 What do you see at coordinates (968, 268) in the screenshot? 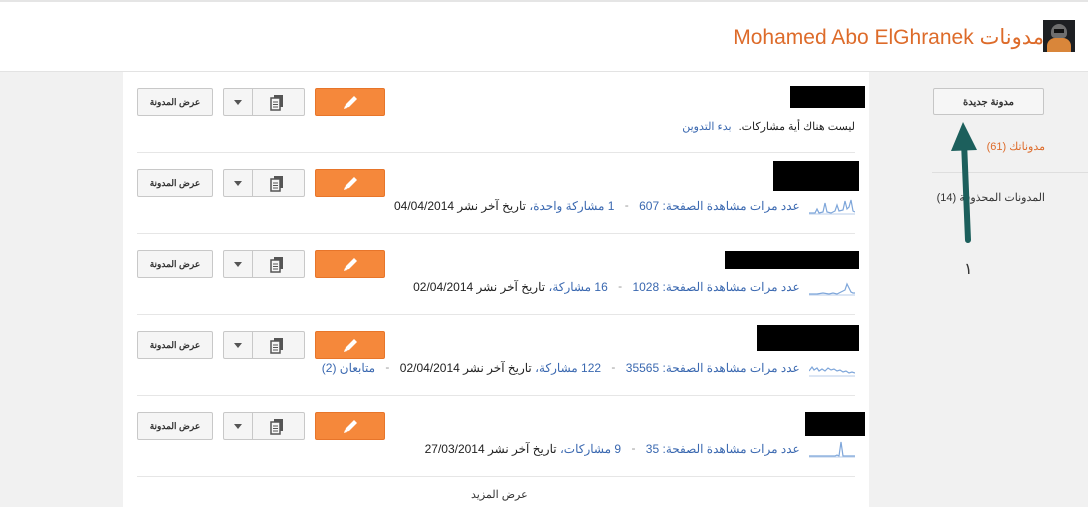
I see `annotation-number: ١` at bounding box center [968, 268].